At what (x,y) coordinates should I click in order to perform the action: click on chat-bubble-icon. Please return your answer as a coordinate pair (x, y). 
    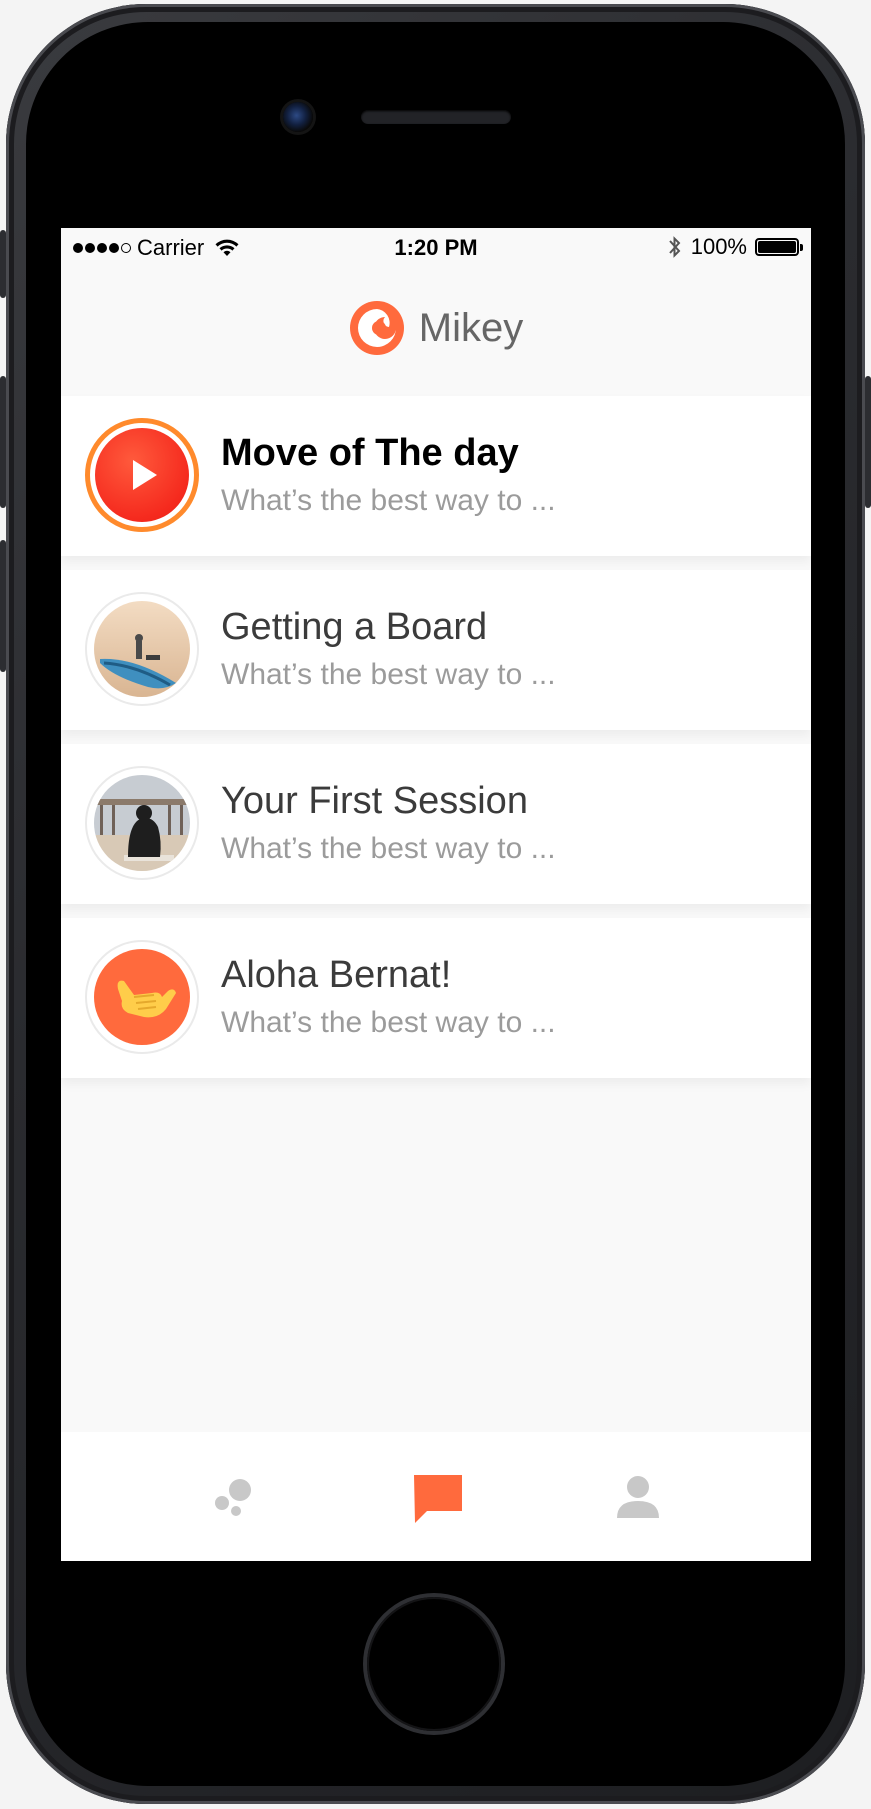
    Looking at the image, I should click on (438, 1499).